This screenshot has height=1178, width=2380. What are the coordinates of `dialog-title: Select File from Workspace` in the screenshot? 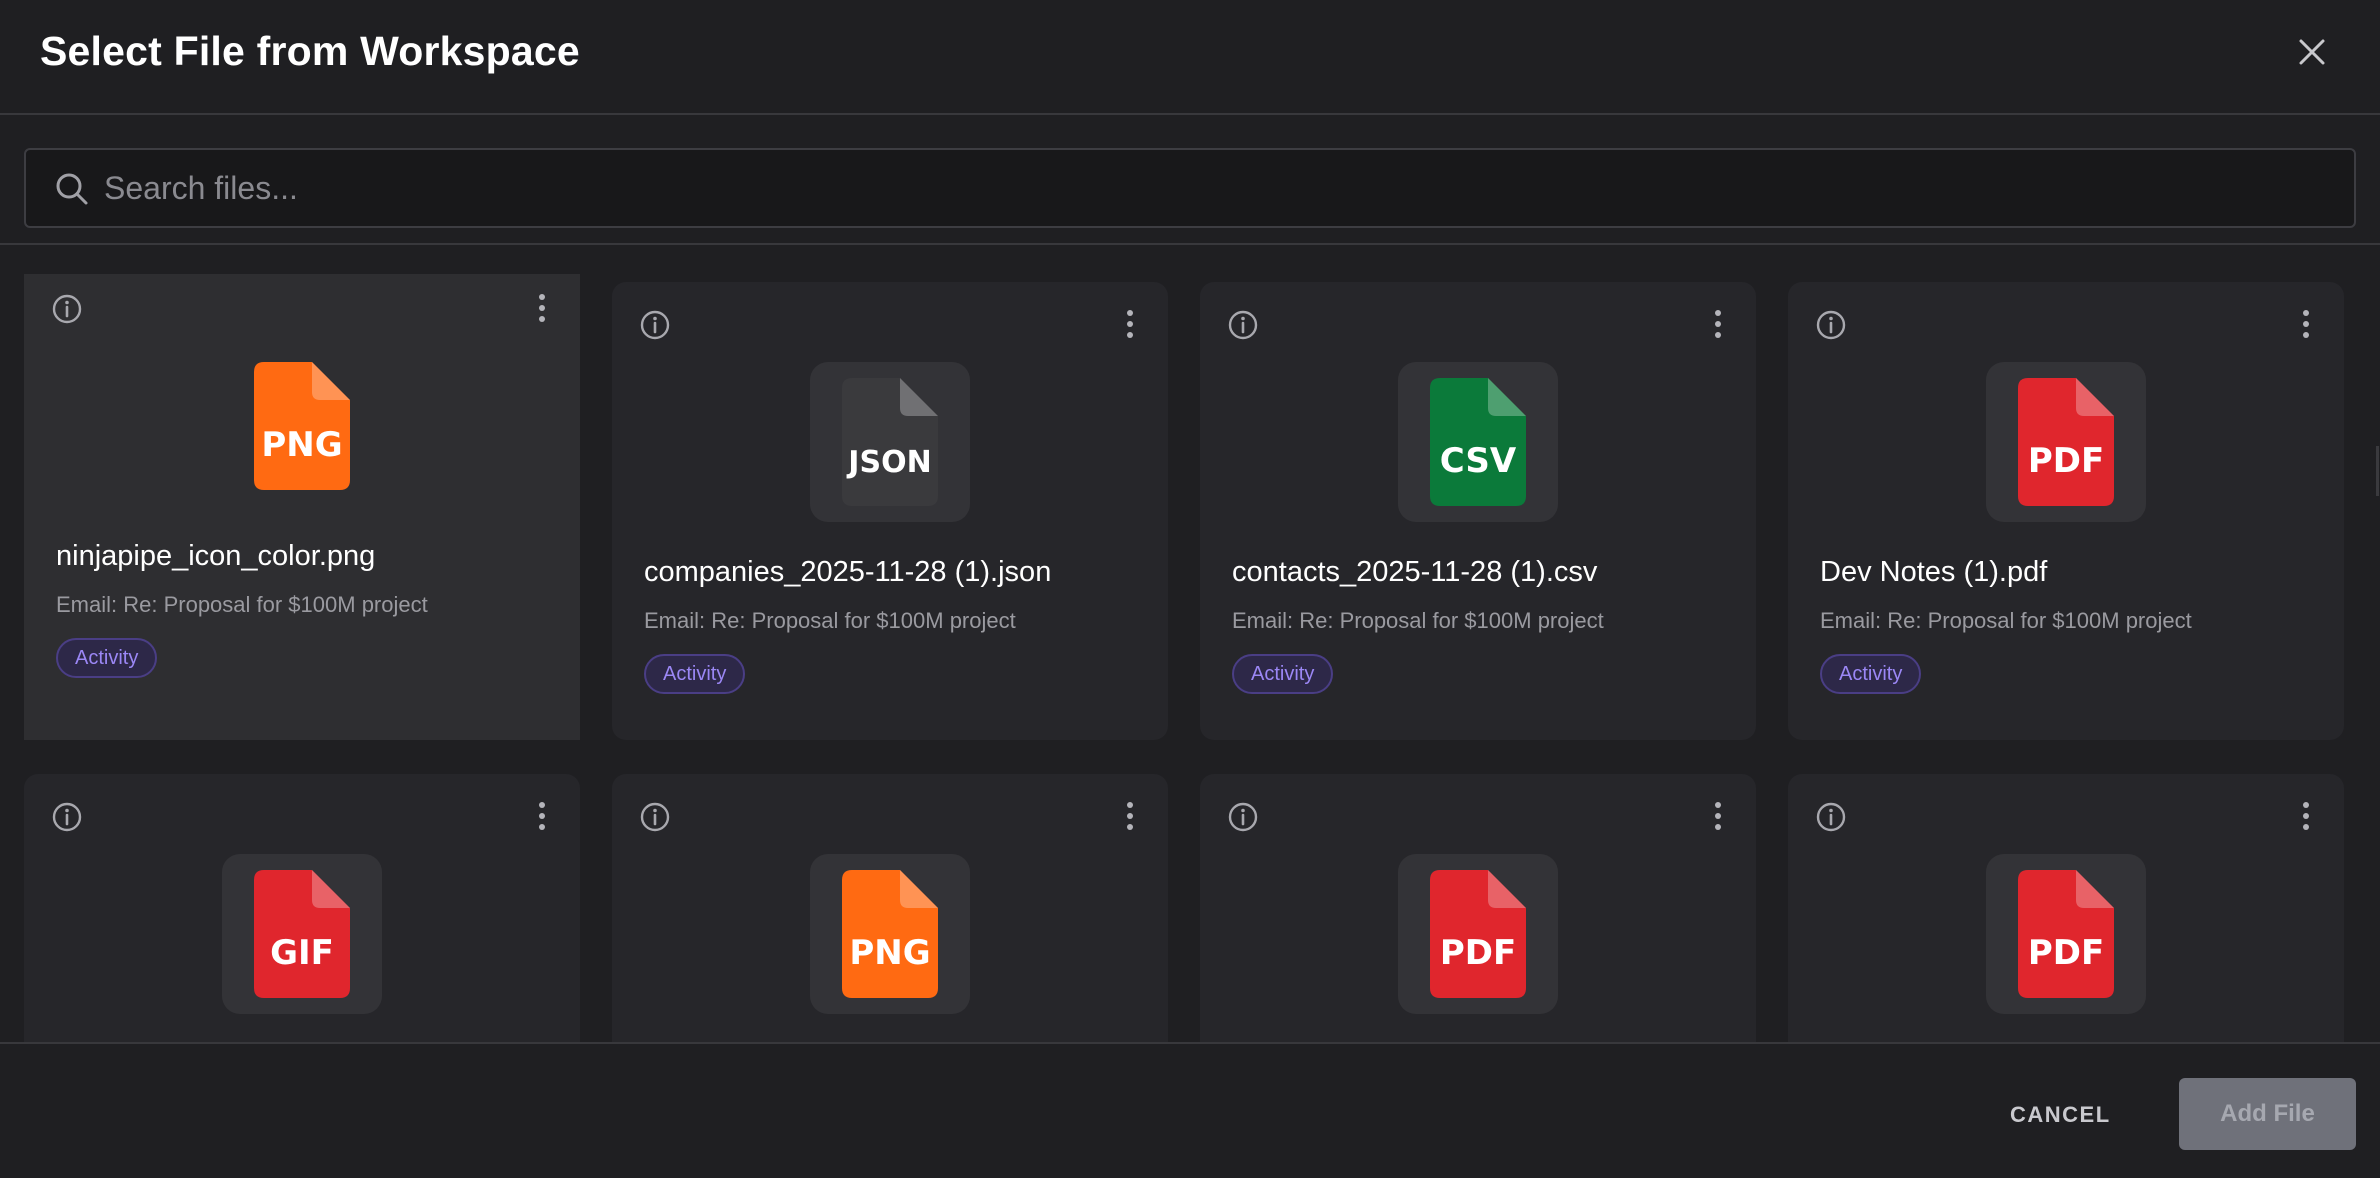 It's located at (310, 51).